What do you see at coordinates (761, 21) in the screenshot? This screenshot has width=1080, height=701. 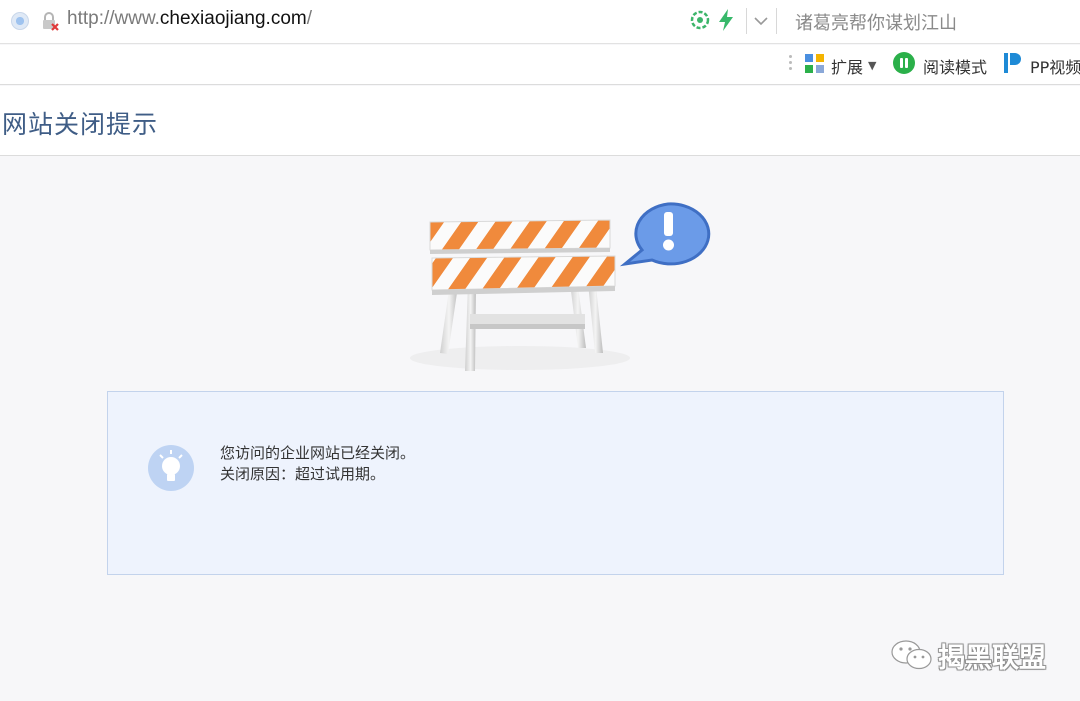 I see `chevron-down-icon` at bounding box center [761, 21].